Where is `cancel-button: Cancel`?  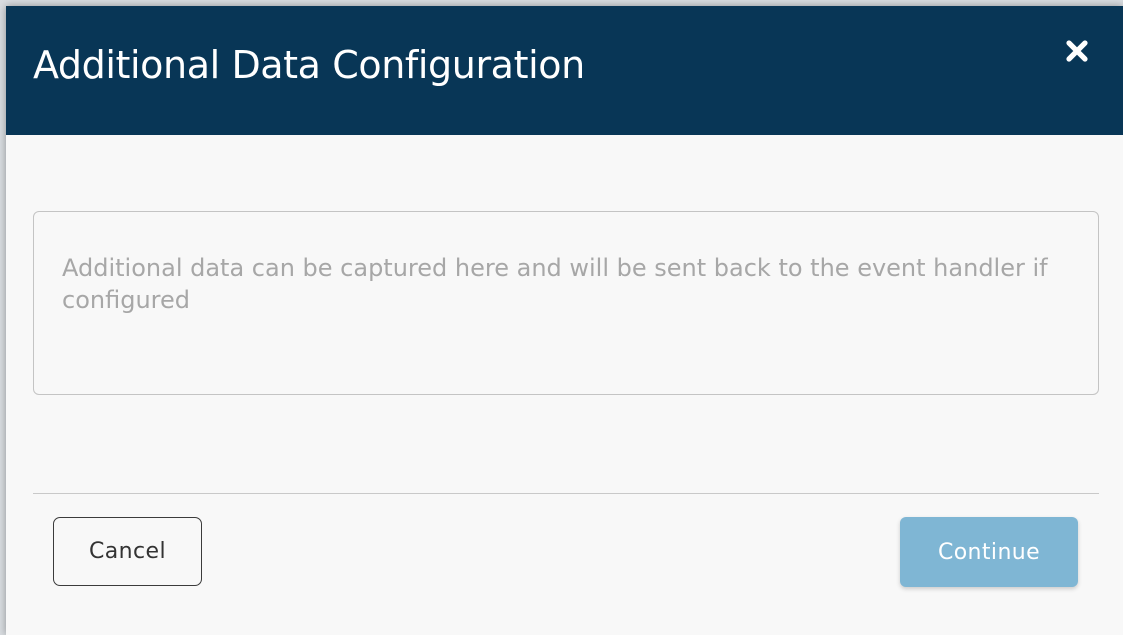
cancel-button: Cancel is located at coordinates (127, 551).